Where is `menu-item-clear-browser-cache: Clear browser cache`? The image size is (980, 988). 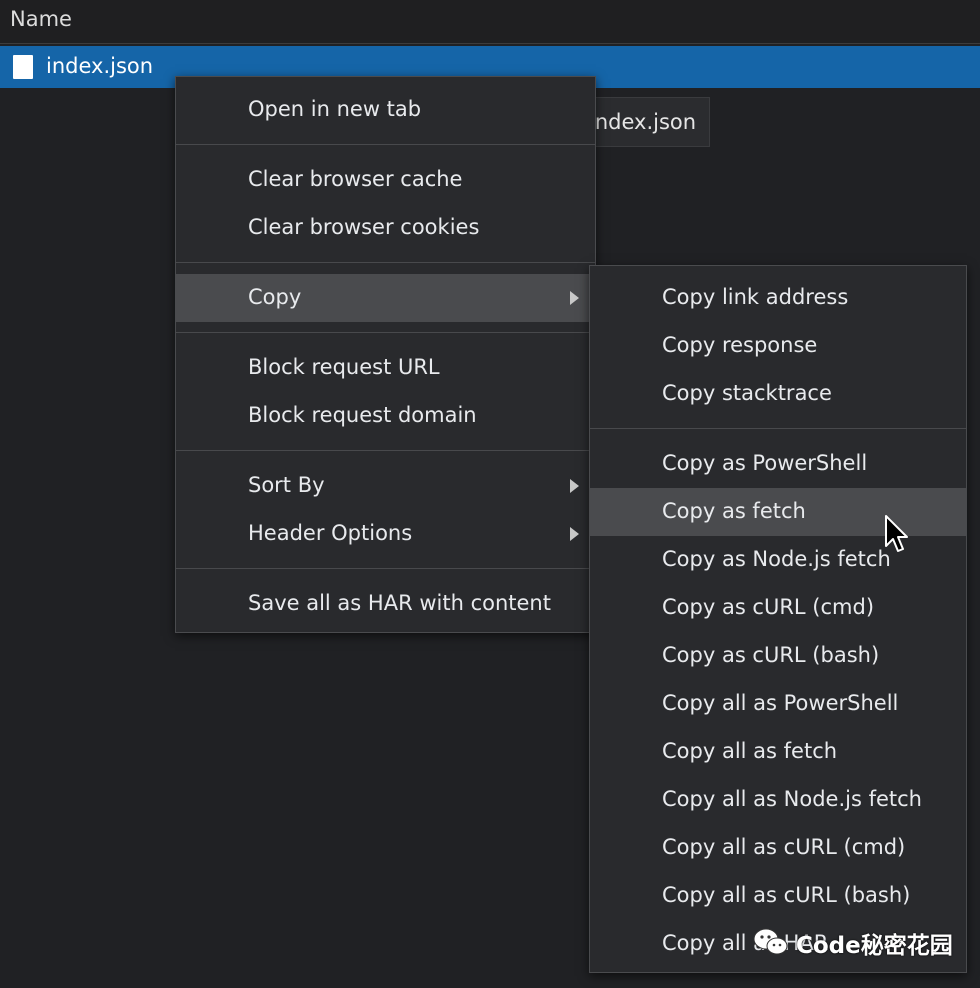
menu-item-clear-browser-cache: Clear browser cache is located at coordinates (385, 180).